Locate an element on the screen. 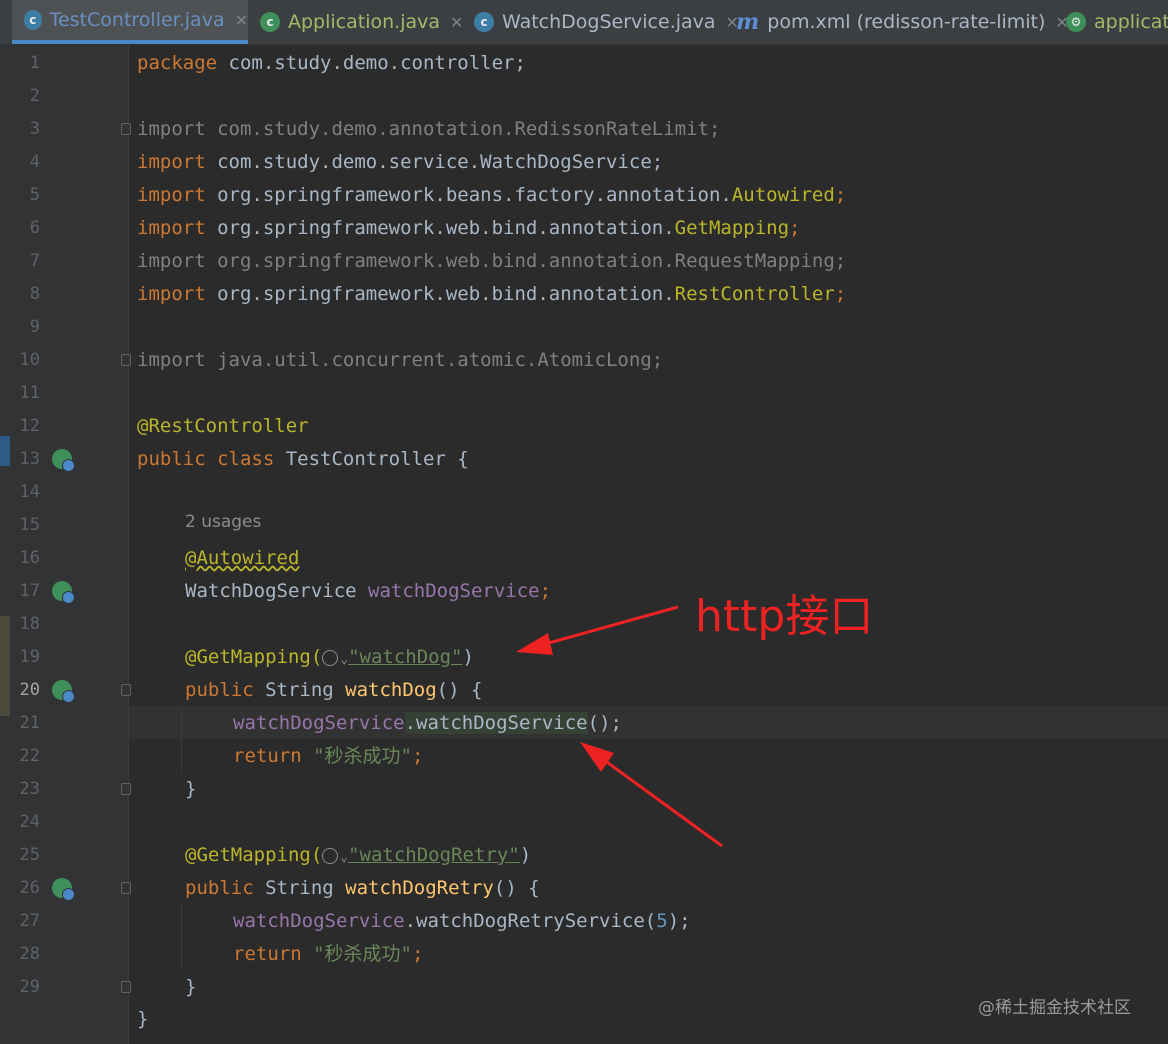 Image resolution: width=1168 pixels, height=1044 pixels. arrow-to-service-call is located at coordinates (663, 803).